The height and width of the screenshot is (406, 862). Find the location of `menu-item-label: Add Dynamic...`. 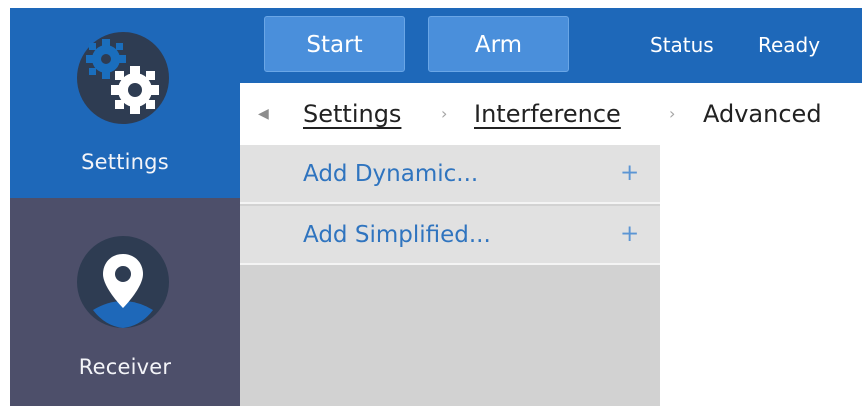

menu-item-label: Add Dynamic... is located at coordinates (391, 174).